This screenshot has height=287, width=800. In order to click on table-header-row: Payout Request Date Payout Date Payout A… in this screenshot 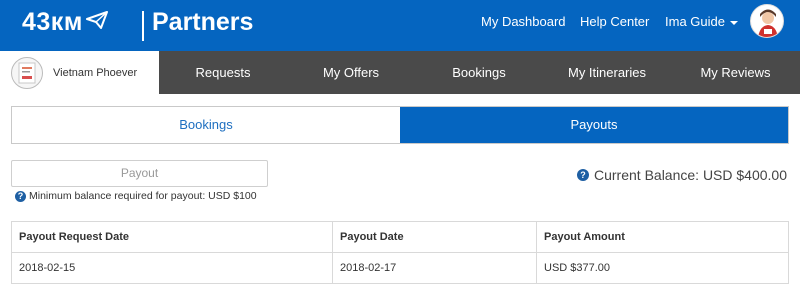, I will do `click(400, 237)`.